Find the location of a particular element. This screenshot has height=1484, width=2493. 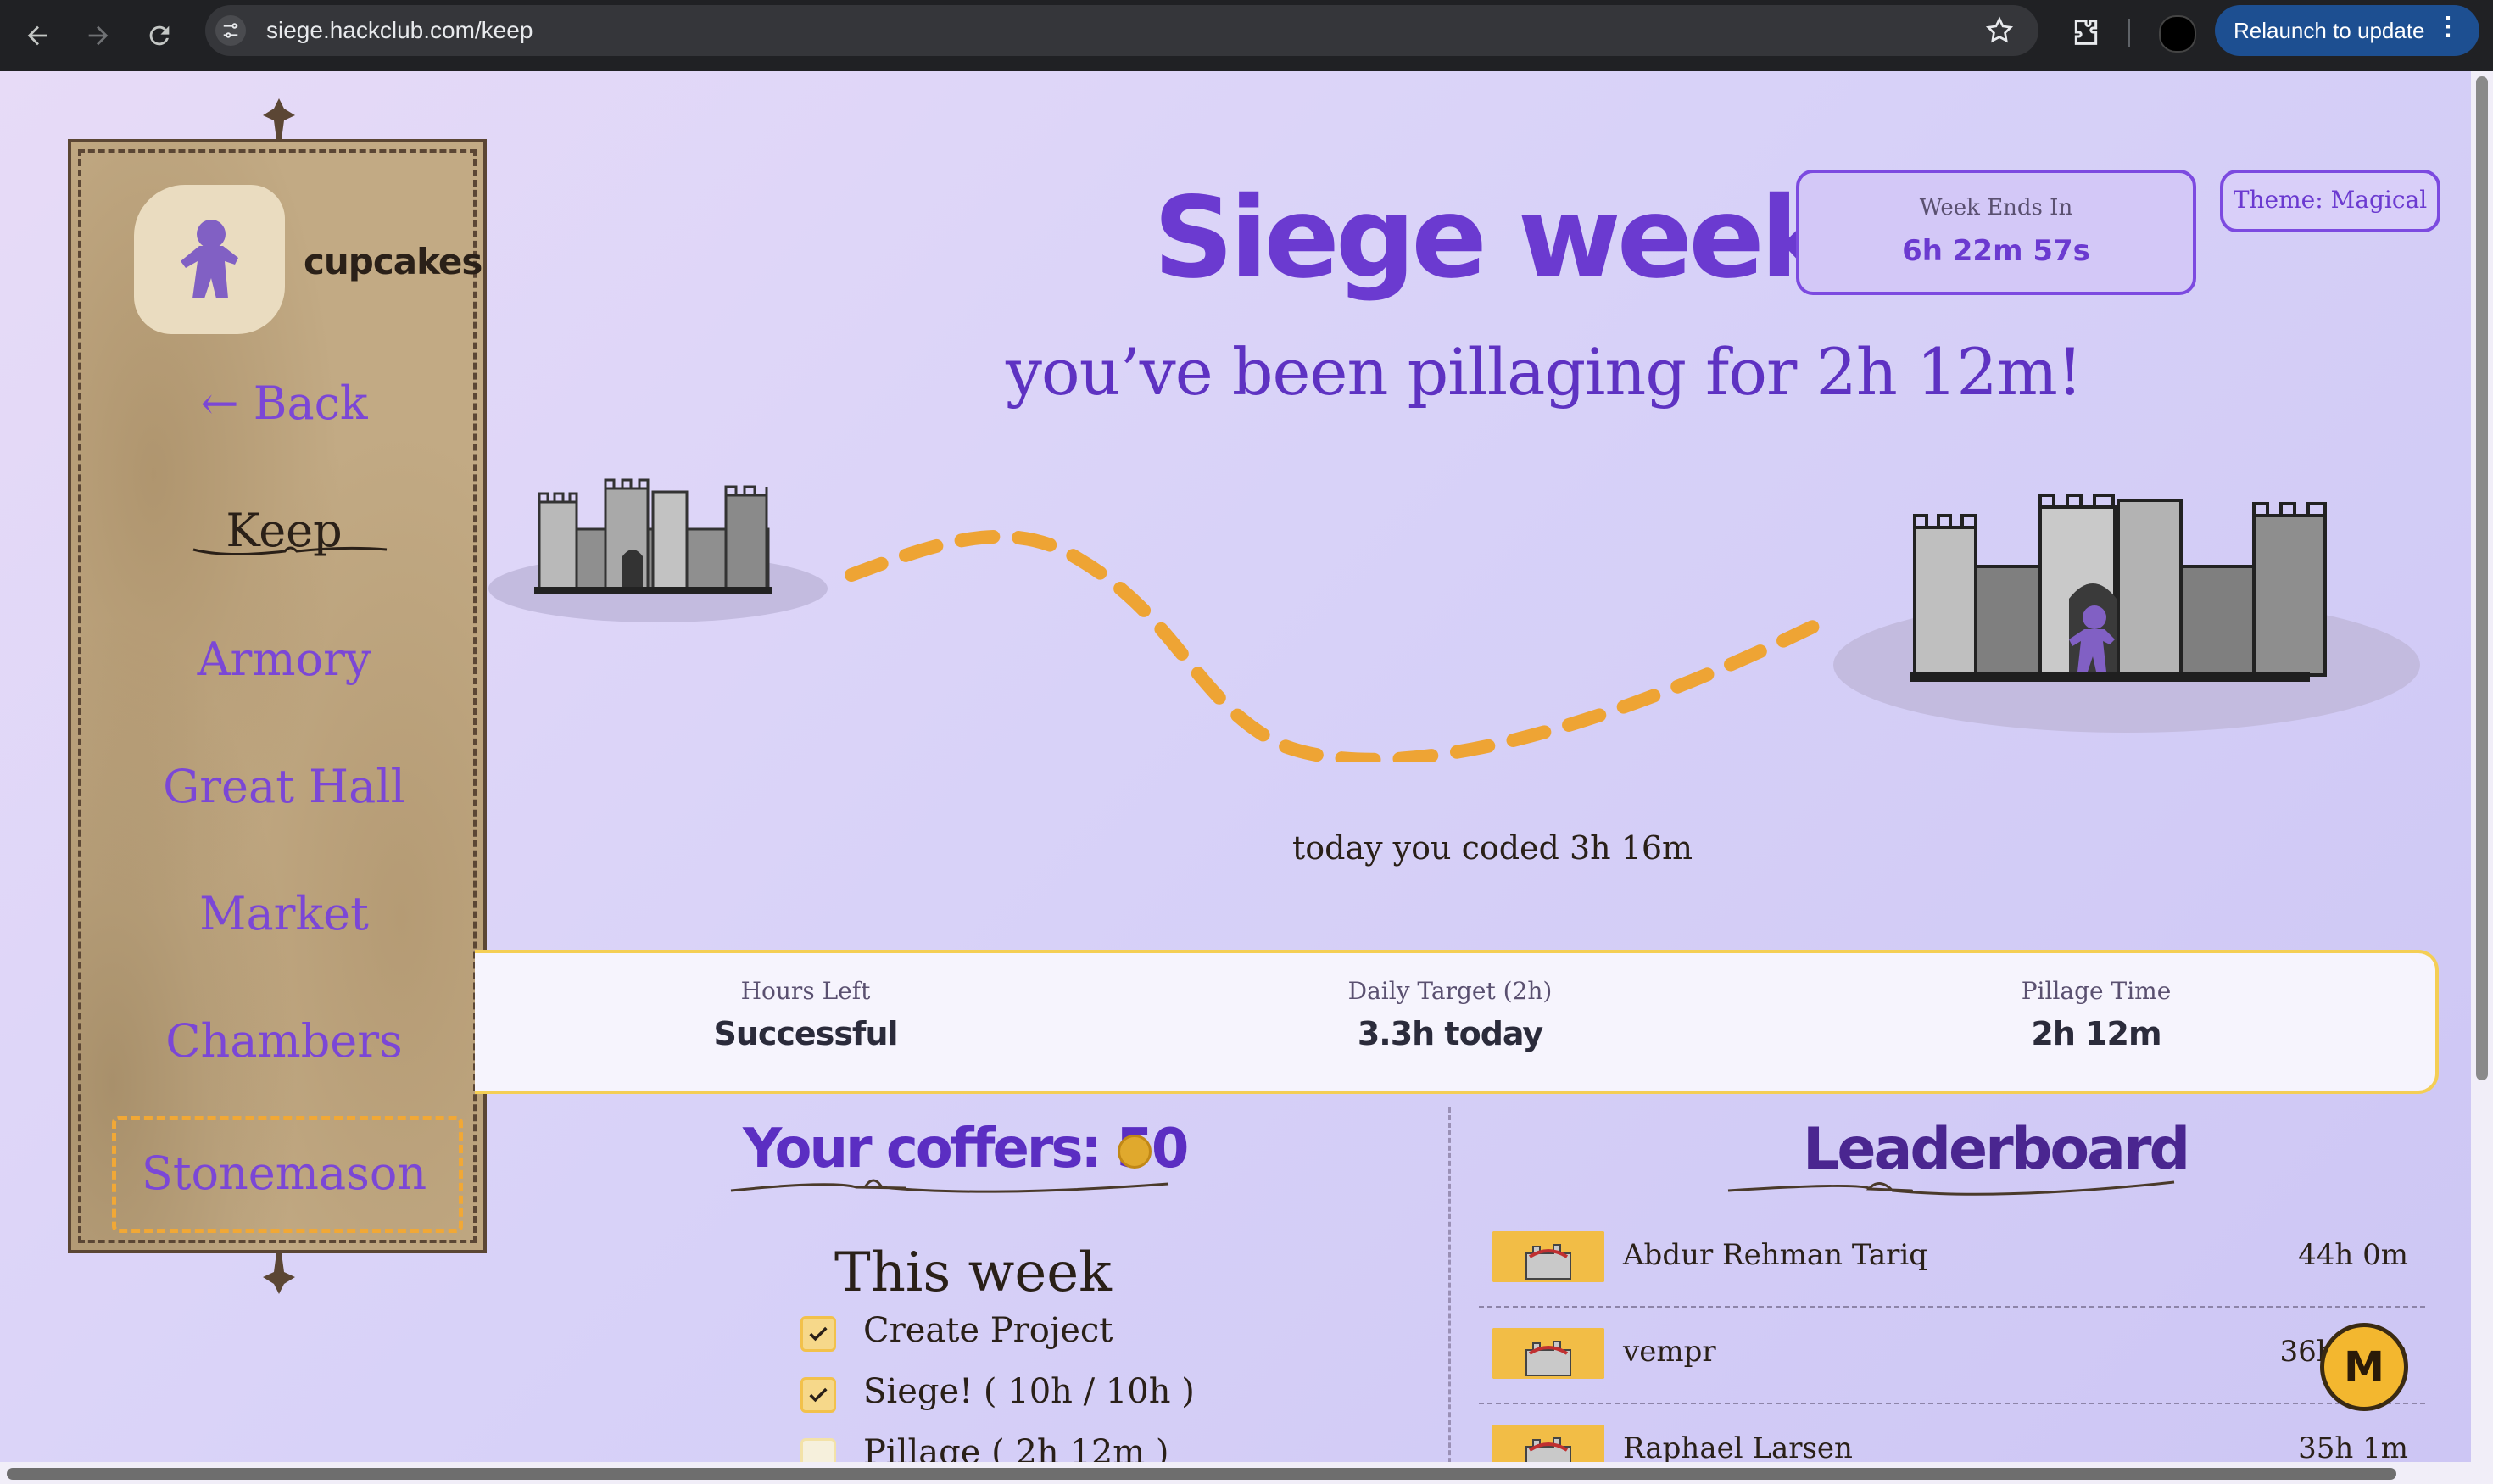

leaderboard-name: Abdur Rehman Tariq is located at coordinates (1775, 1255).